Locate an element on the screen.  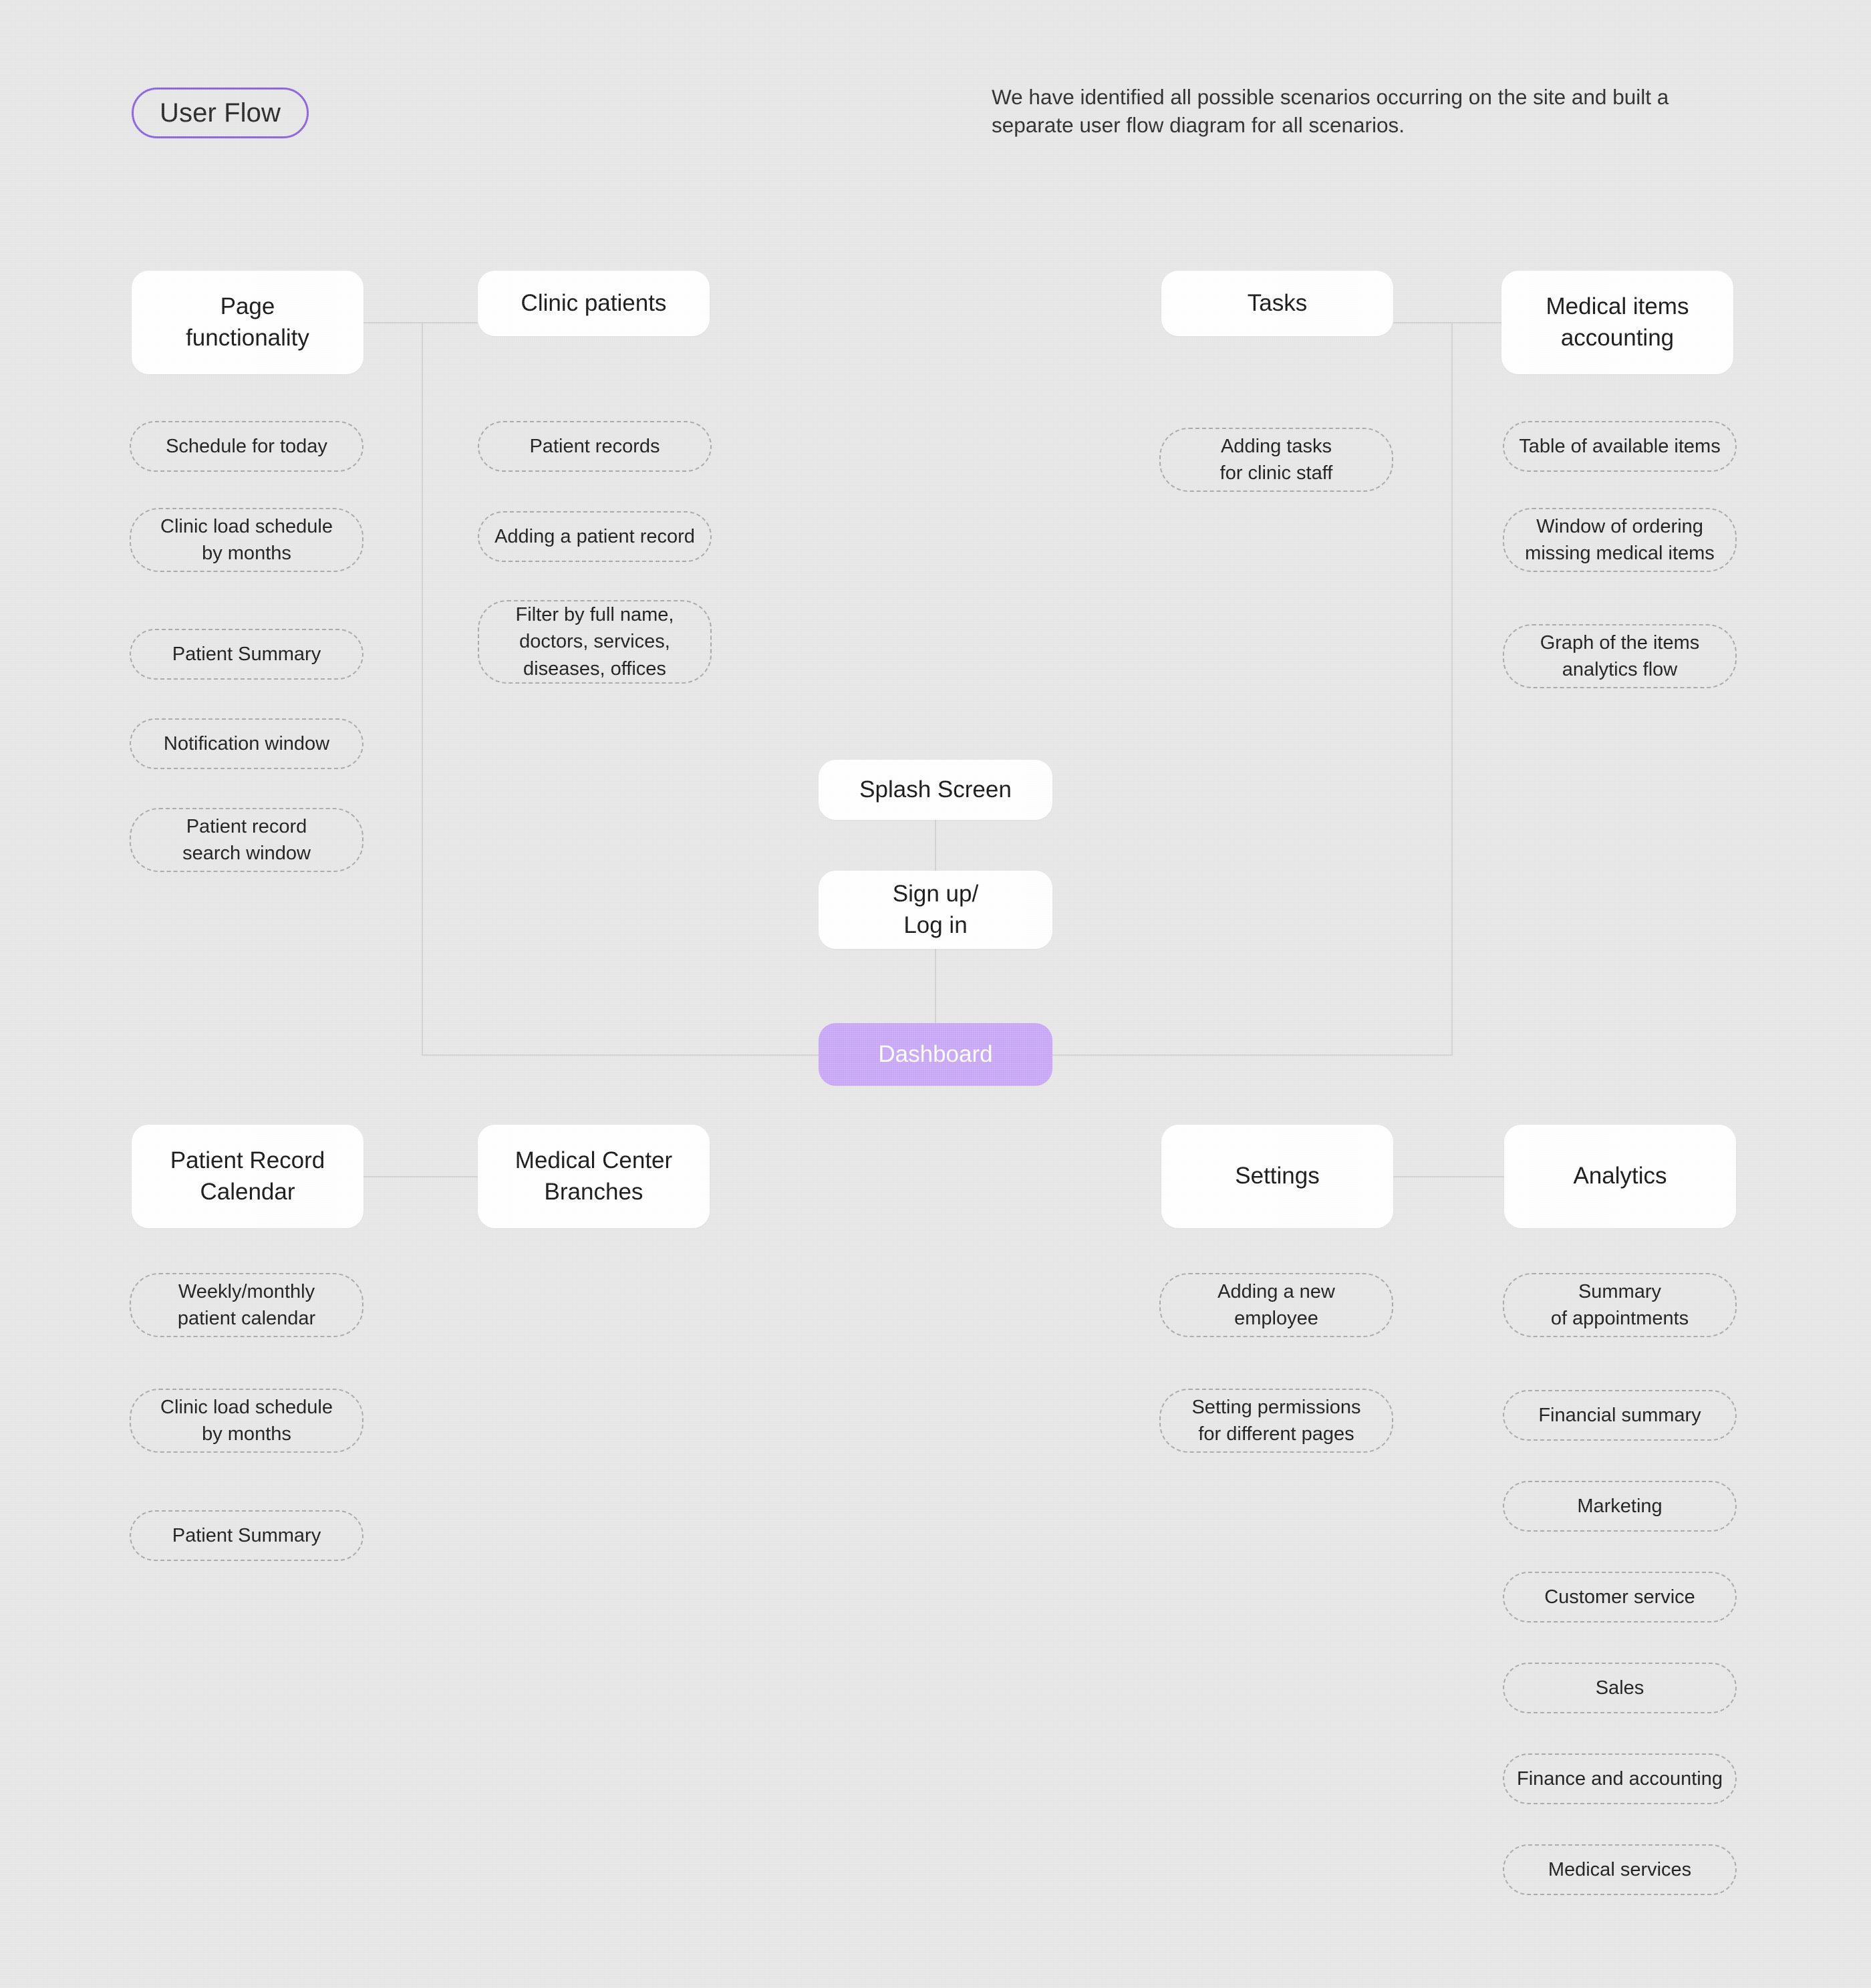
group-item-analytics-6: Medical services is located at coordinates (1620, 1869).